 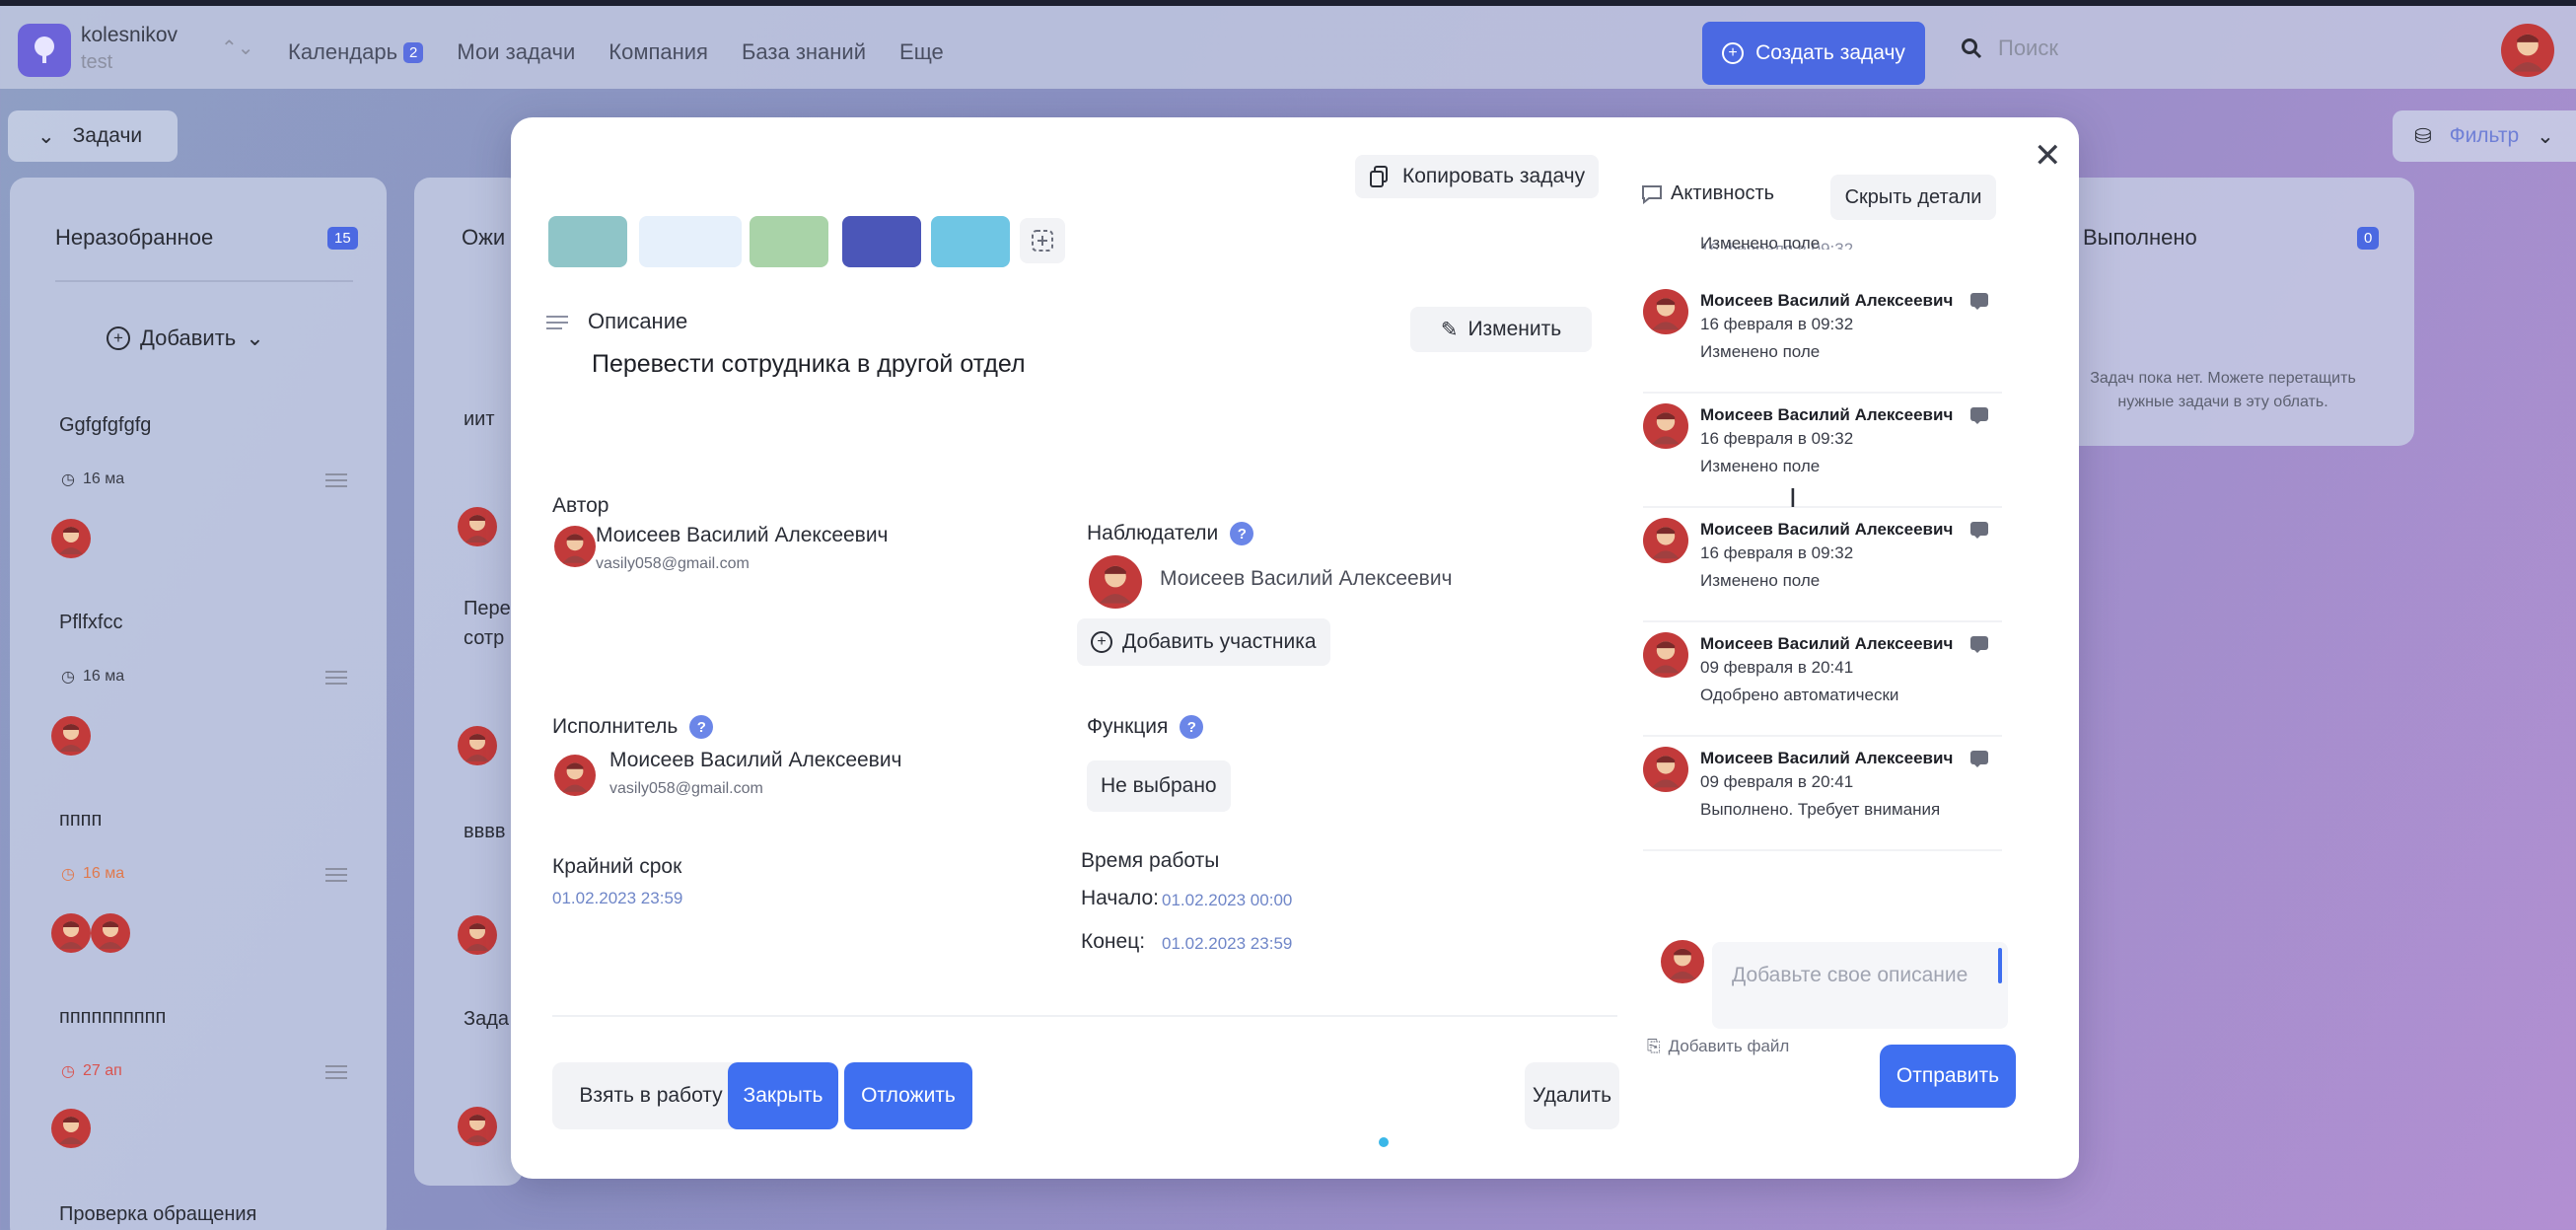 I want to click on org-name: kolesnikov, so click(x=129, y=35).